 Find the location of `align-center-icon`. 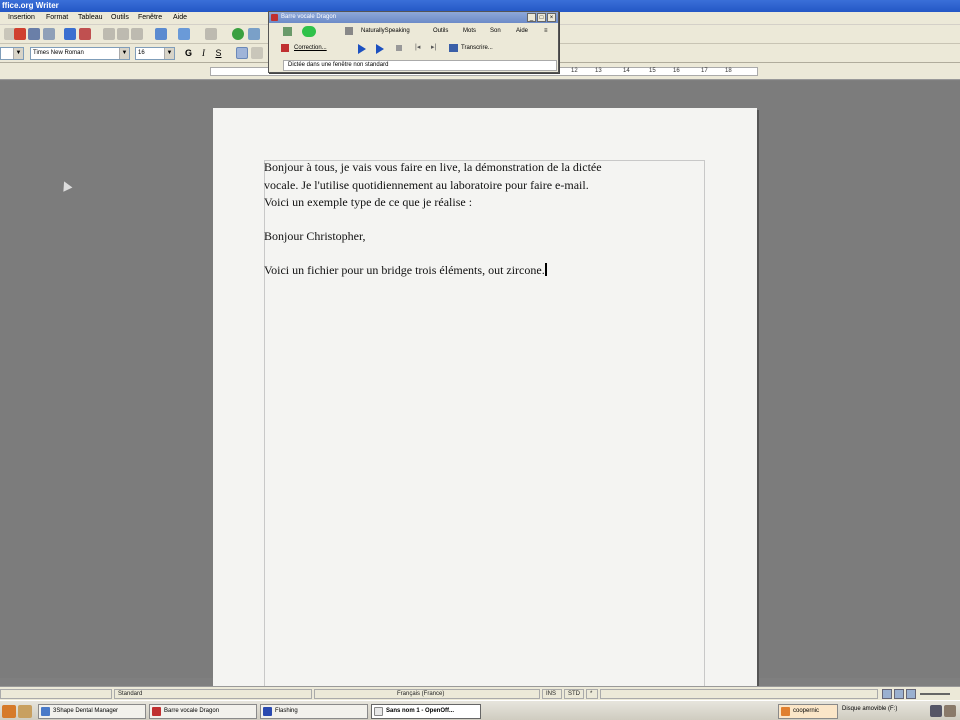

align-center-icon is located at coordinates (257, 53).